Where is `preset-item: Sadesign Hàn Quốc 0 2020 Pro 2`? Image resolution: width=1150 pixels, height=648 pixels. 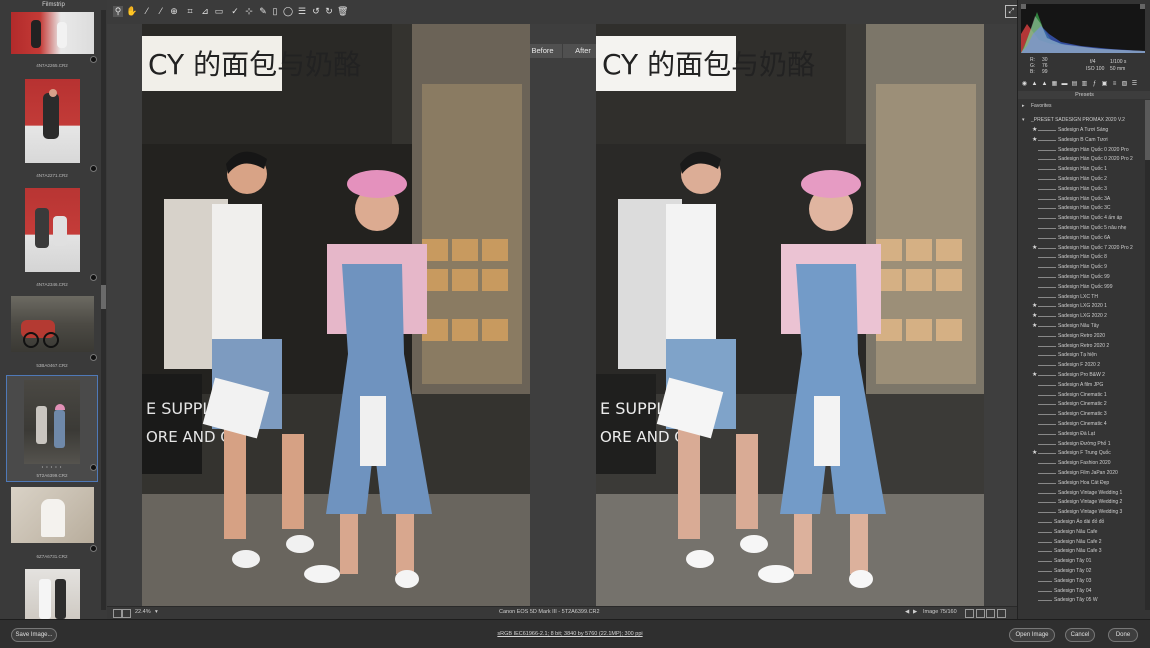
preset-item: Sadesign Hàn Quốc 0 2020 Pro 2 is located at coordinates (1081, 159).